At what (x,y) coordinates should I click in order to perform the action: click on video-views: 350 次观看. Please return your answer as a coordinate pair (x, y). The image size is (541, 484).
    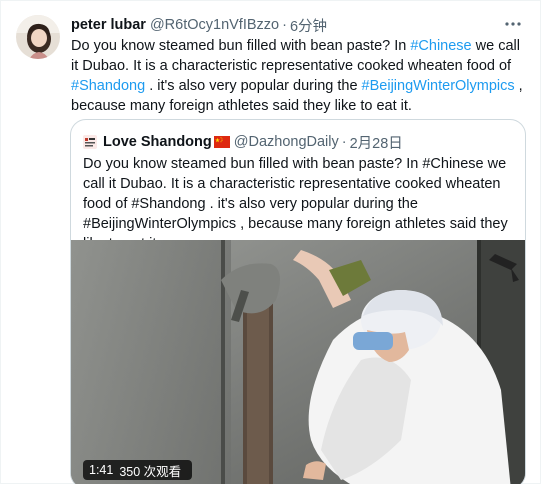
    Looking at the image, I should click on (150, 471).